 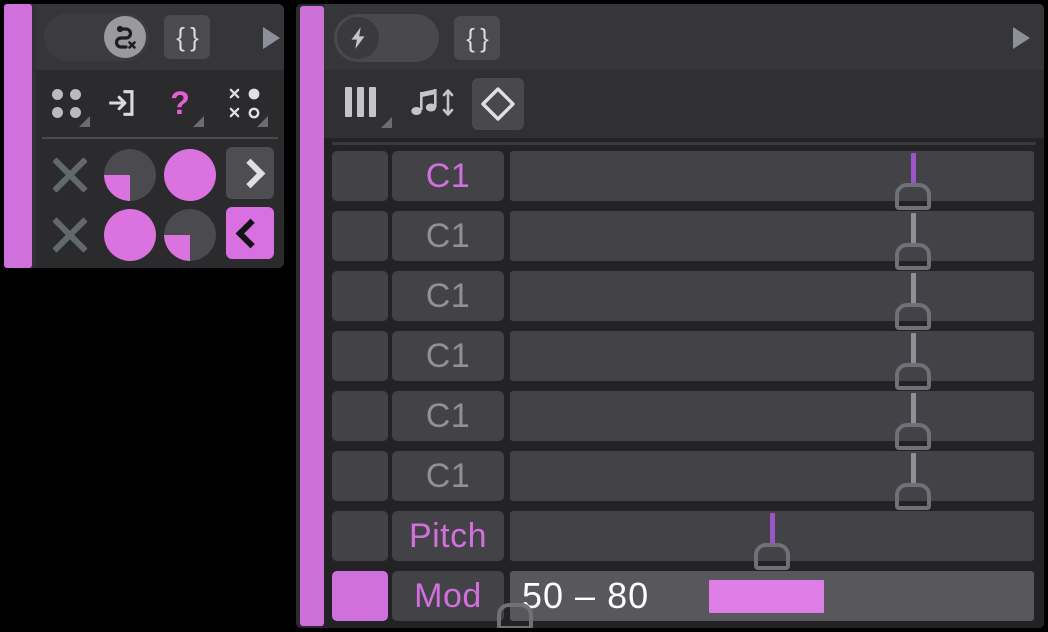 What do you see at coordinates (122, 103) in the screenshot?
I see `login-arrow-icon` at bounding box center [122, 103].